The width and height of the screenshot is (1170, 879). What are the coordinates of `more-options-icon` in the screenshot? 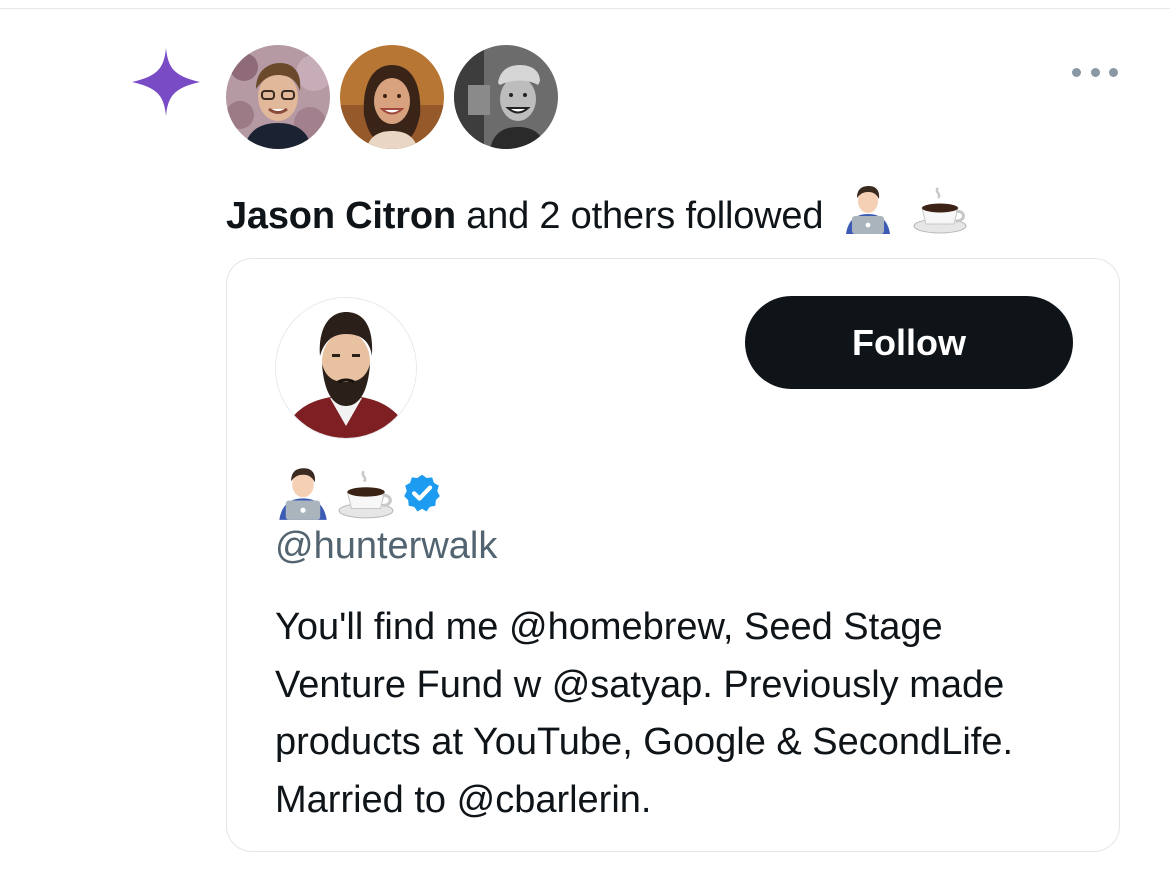 It's located at (1095, 72).